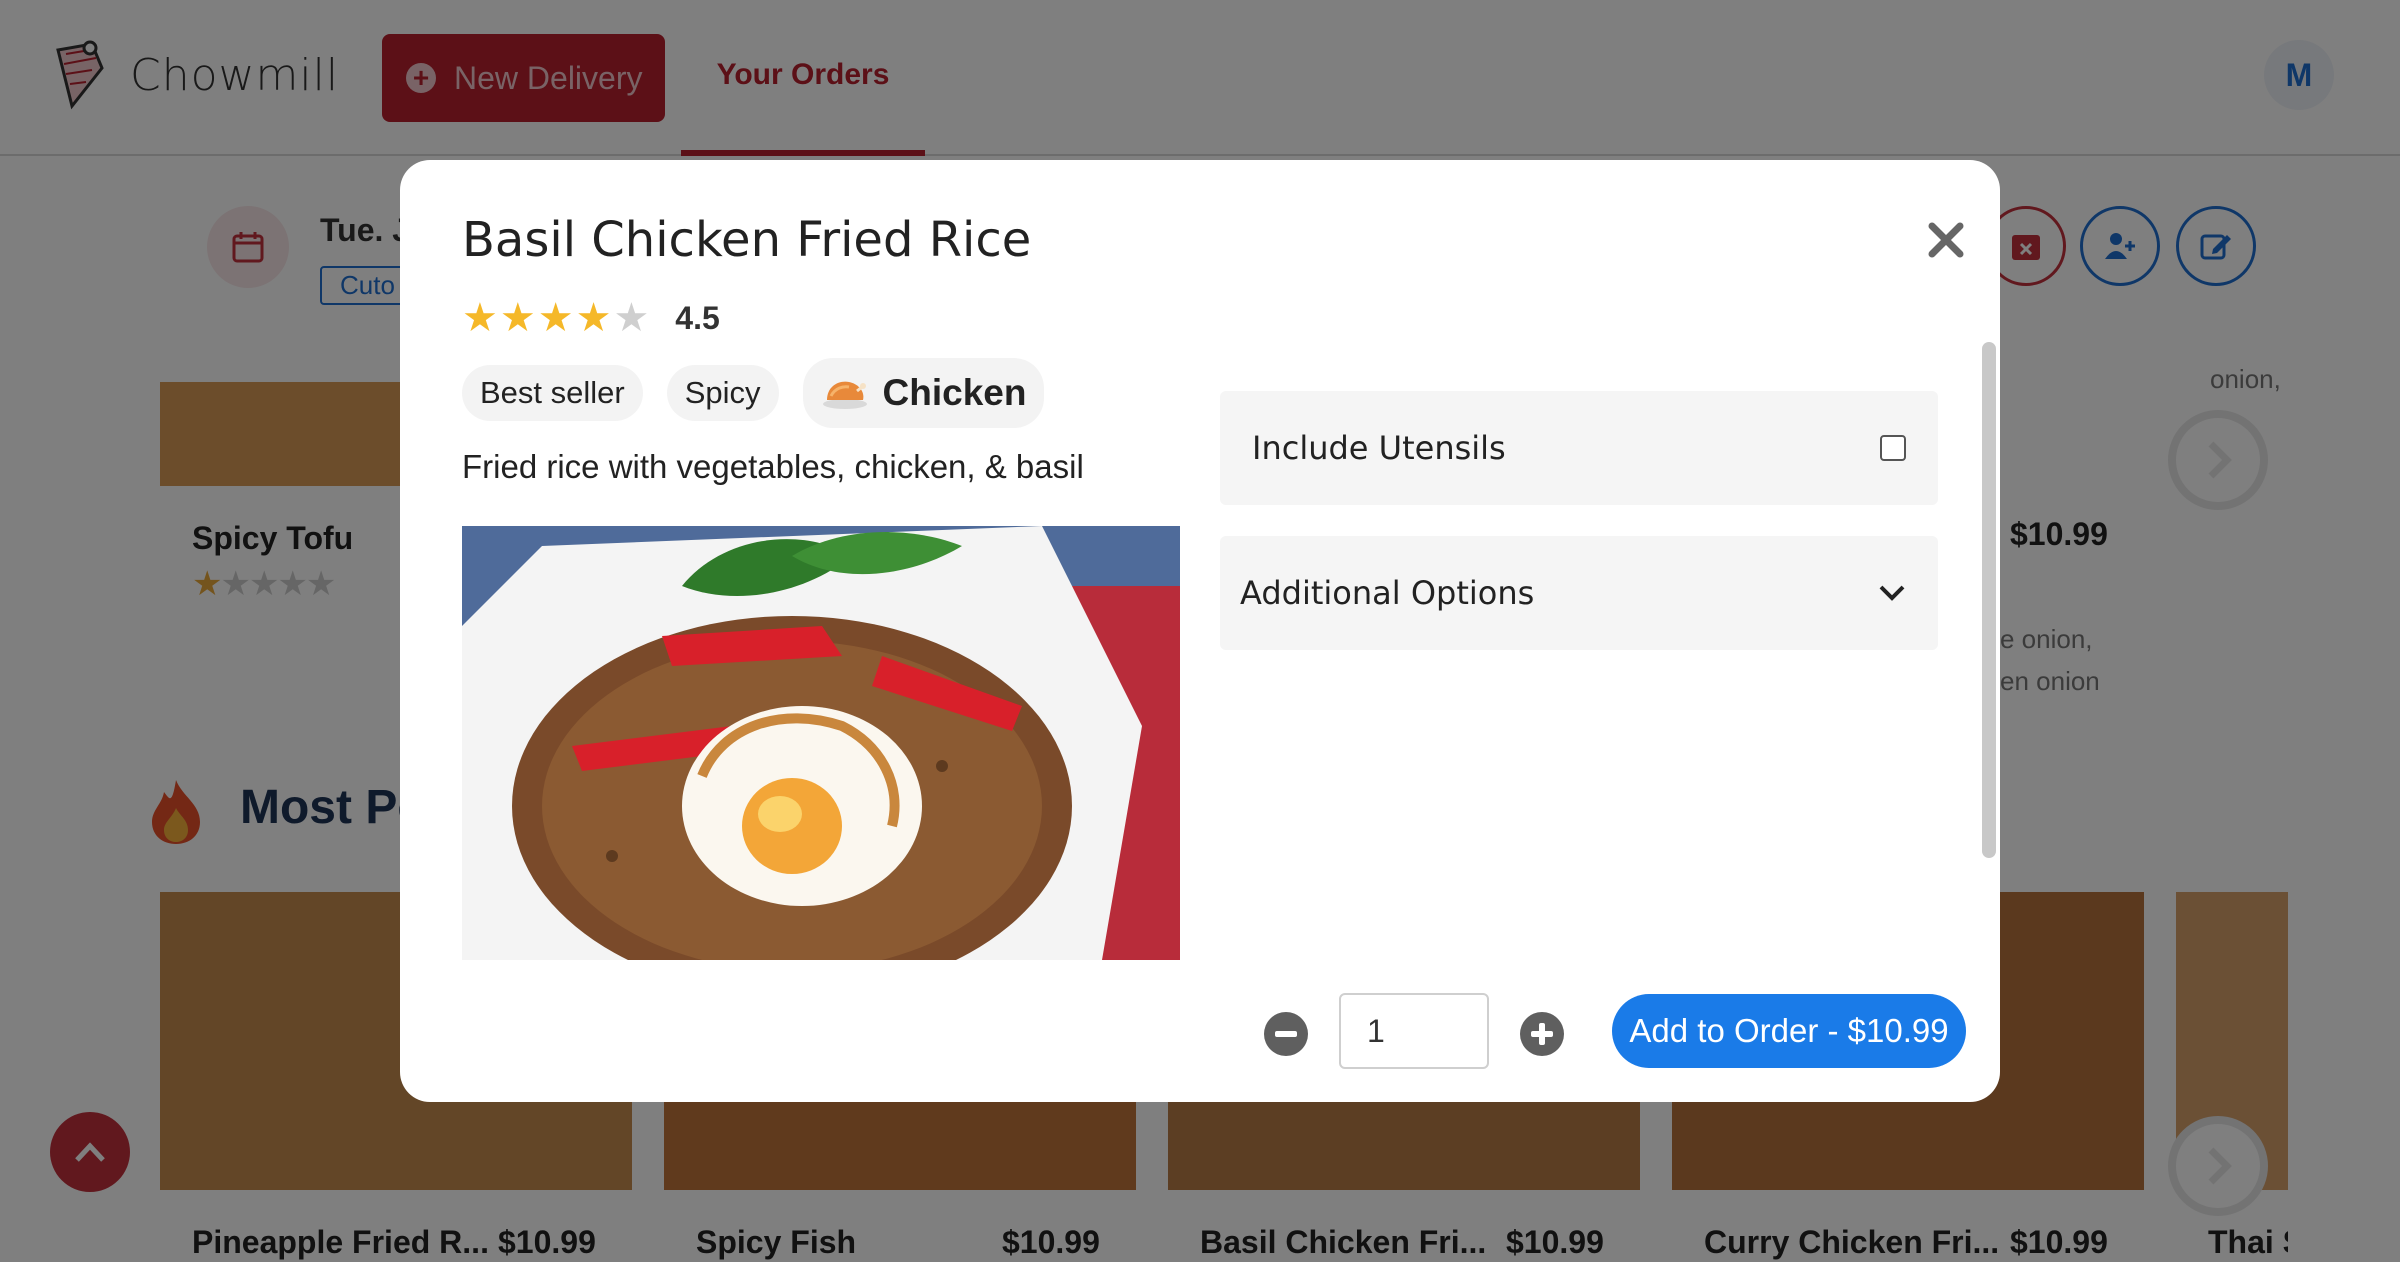  Describe the element at coordinates (1892, 593) in the screenshot. I see `chevron-down-icon` at that location.